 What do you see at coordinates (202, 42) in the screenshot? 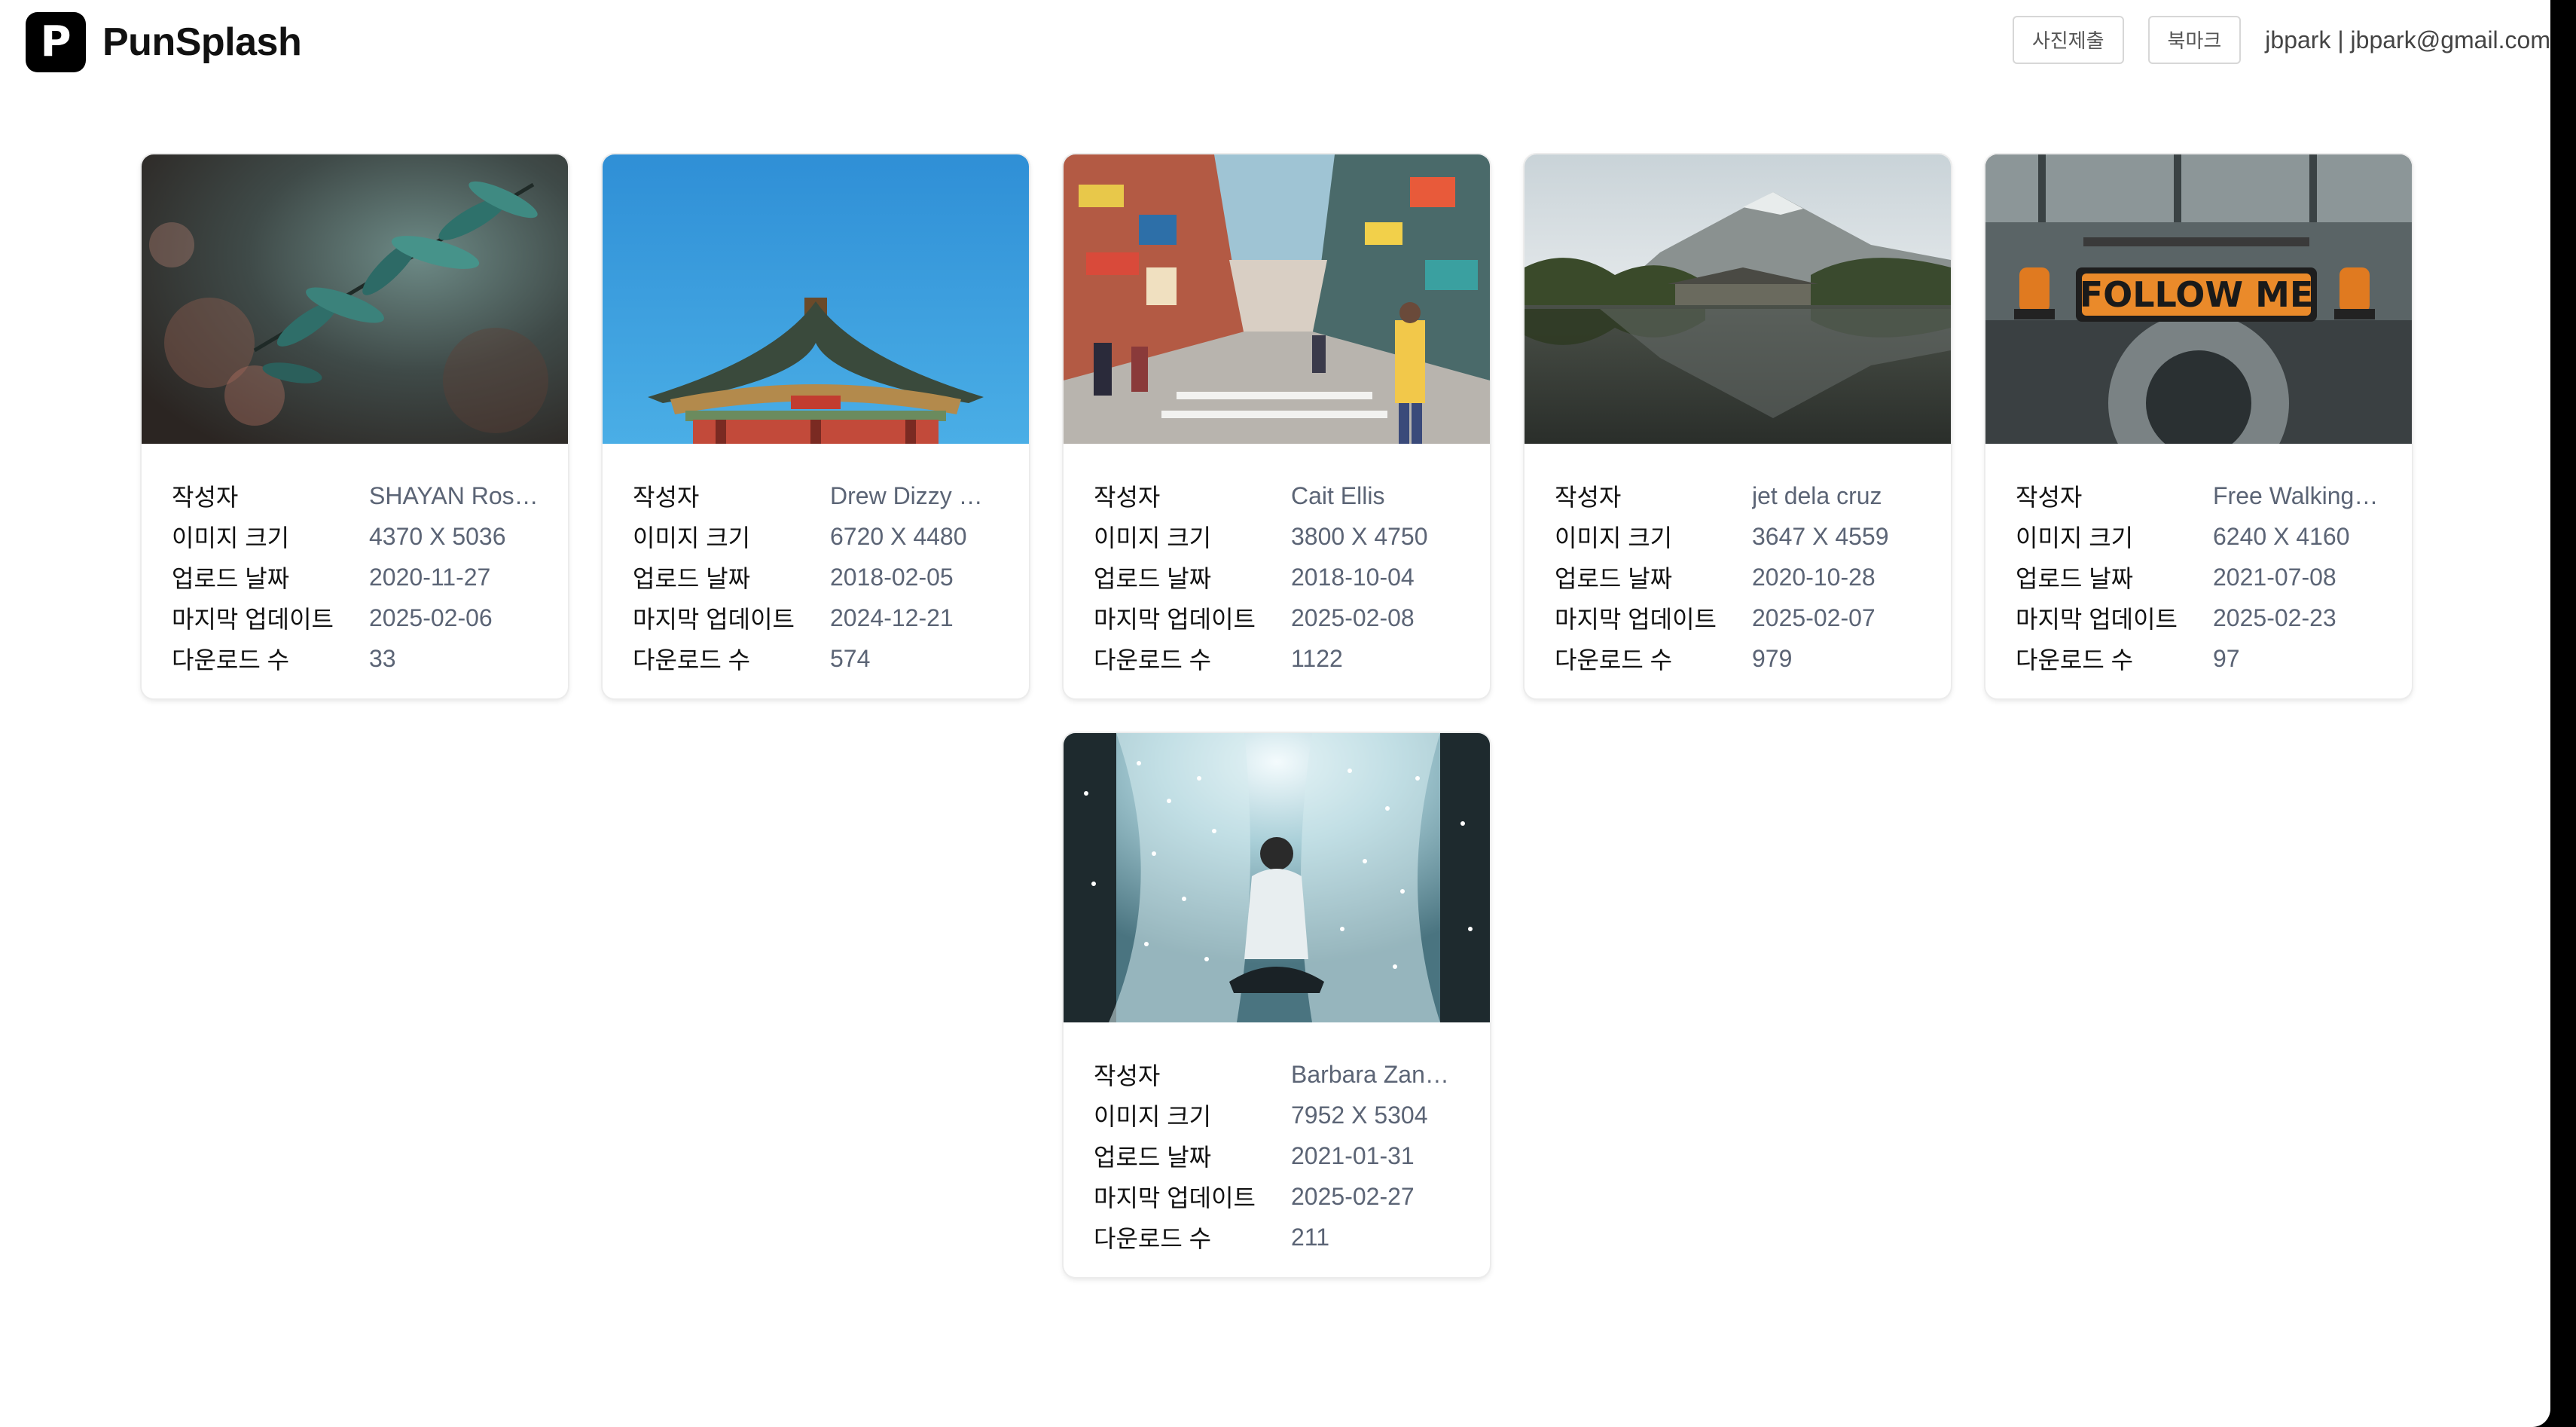
I see `app-name: PunSplash` at bounding box center [202, 42].